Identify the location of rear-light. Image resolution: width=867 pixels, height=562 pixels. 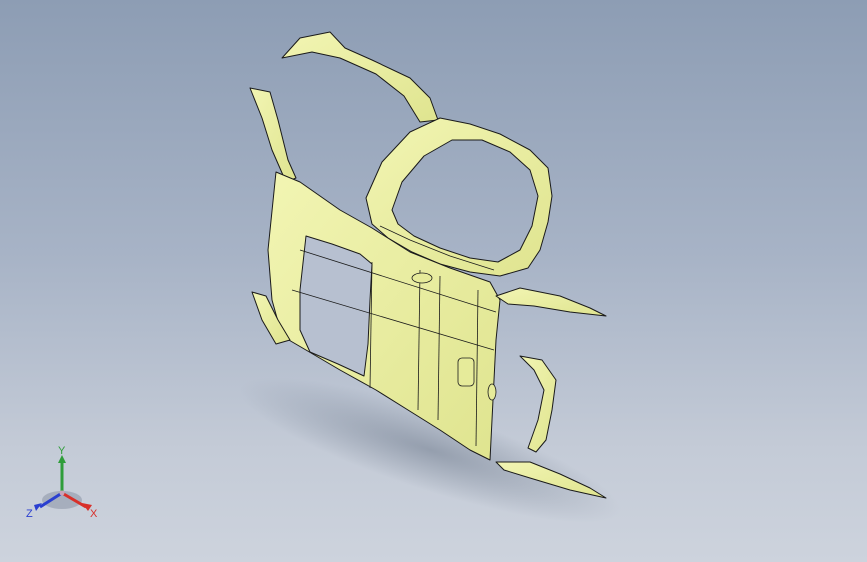
(492, 392).